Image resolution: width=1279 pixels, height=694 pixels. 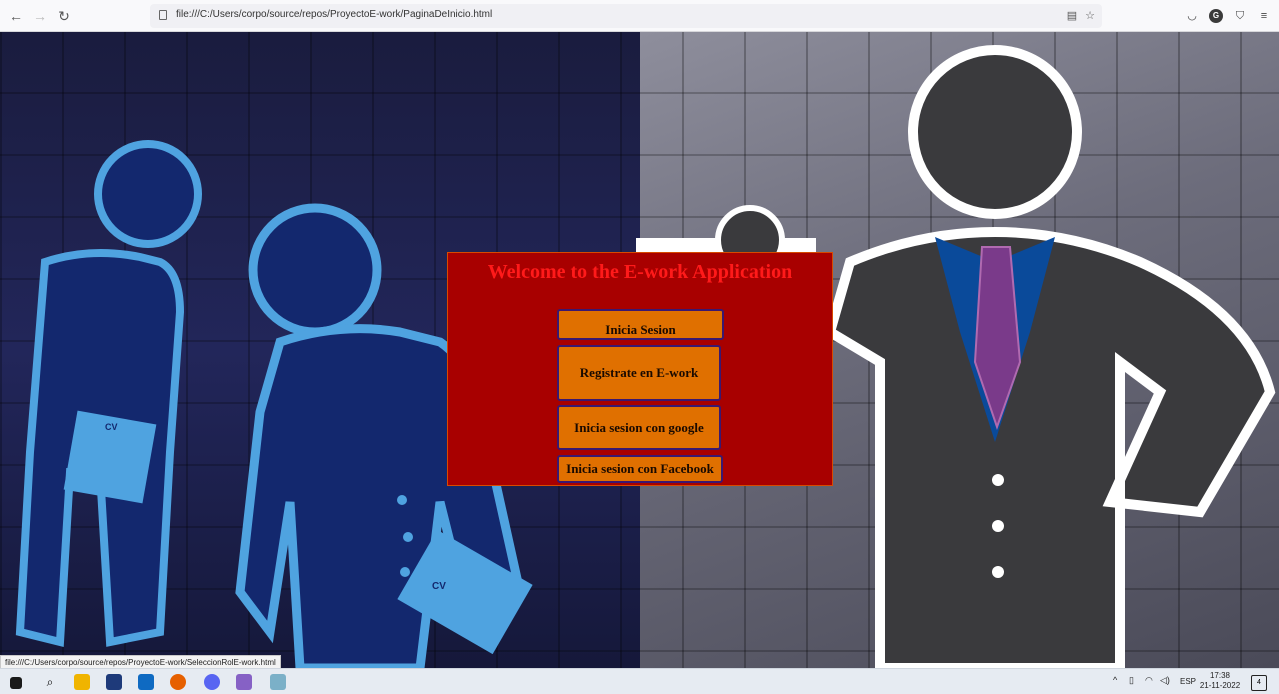 I want to click on google-login-button: Inicia sesion con google, so click(x=639, y=427).